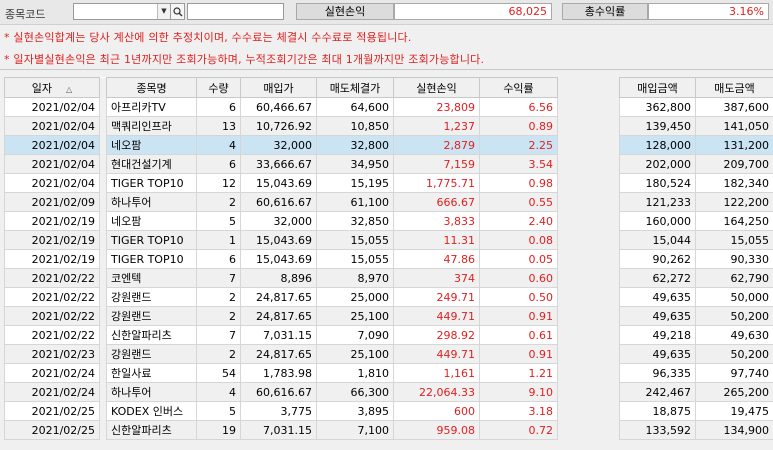 The height and width of the screenshot is (450, 773). What do you see at coordinates (278, 126) in the screenshot?
I see `row-buy-price: 10,726.92` at bounding box center [278, 126].